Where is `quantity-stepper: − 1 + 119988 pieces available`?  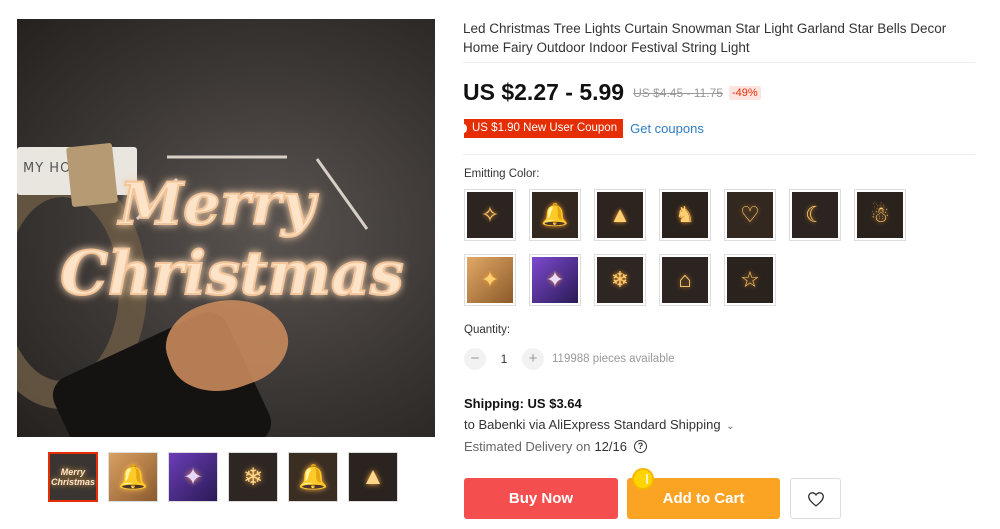 quantity-stepper: − 1 + 119988 pieces available is located at coordinates (569, 359).